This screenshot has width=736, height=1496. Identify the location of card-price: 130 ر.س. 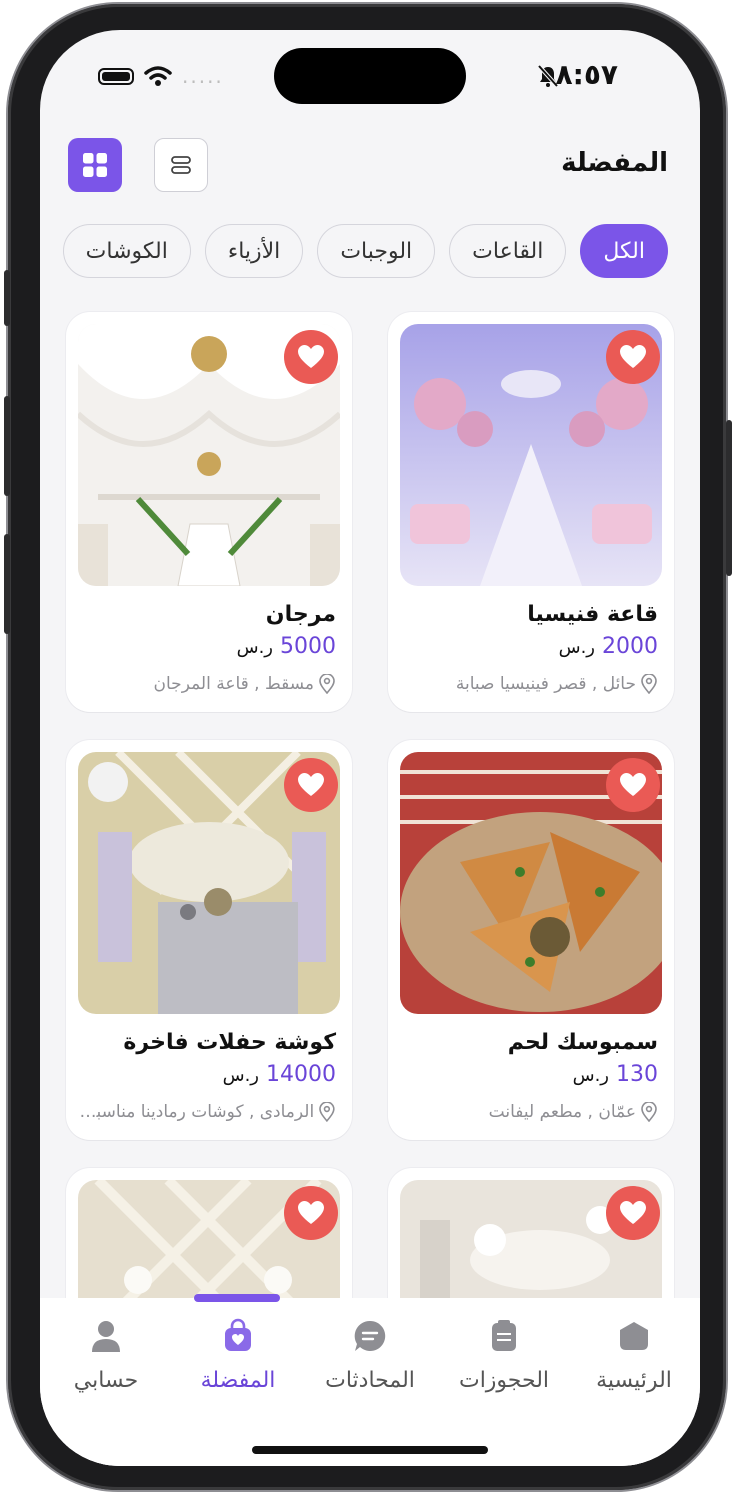
(615, 1074).